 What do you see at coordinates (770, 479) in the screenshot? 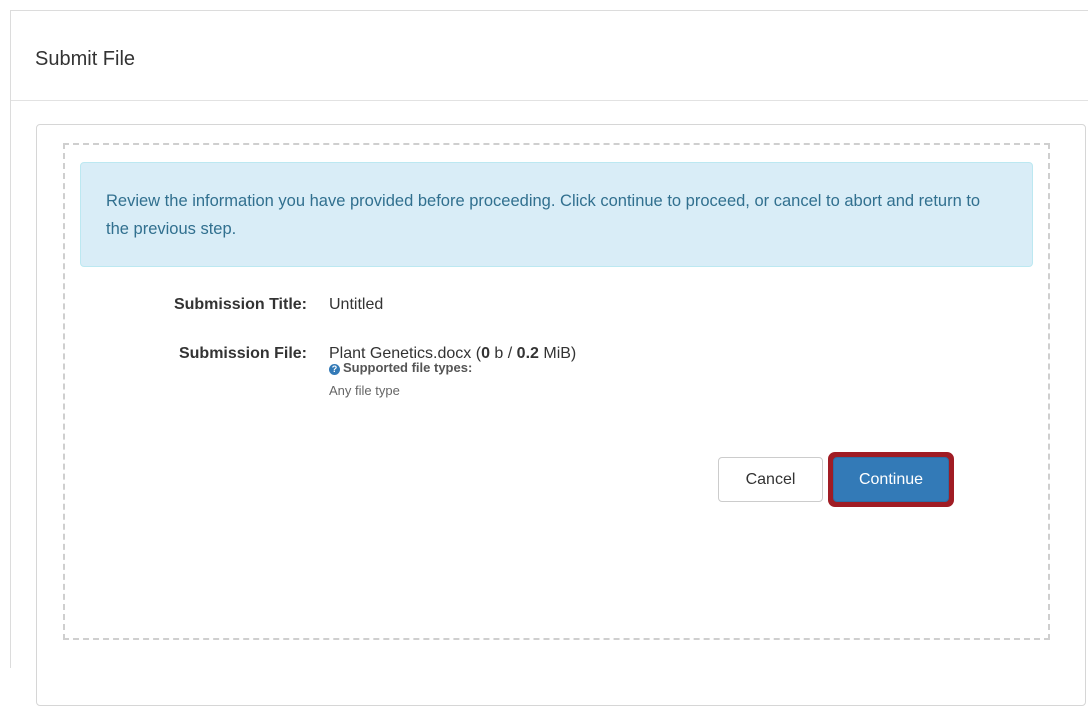
I see `cancel-button: Cancel` at bounding box center [770, 479].